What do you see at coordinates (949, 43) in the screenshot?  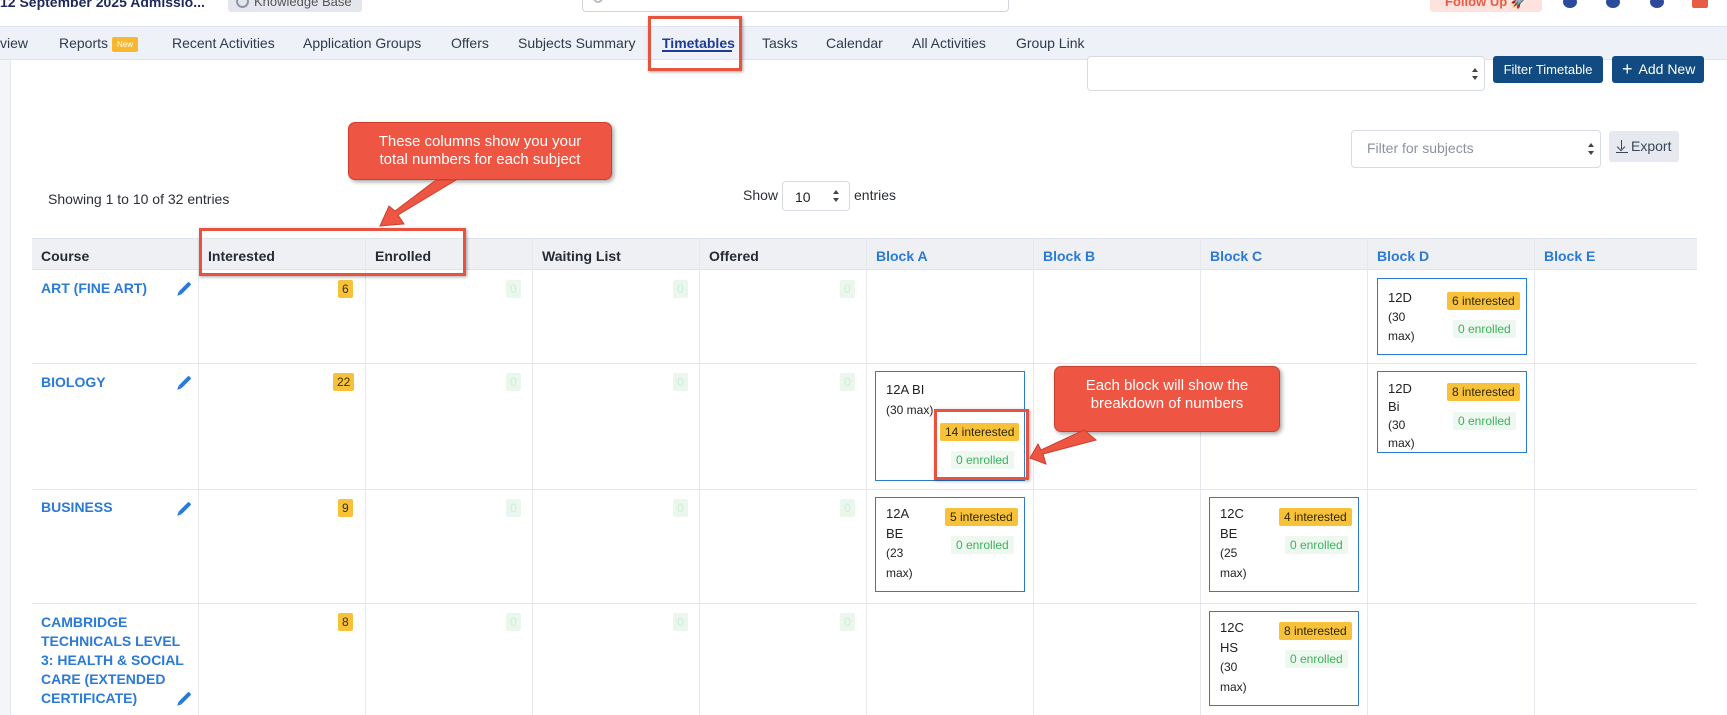 I see `tab-all-activities: All Activities` at bounding box center [949, 43].